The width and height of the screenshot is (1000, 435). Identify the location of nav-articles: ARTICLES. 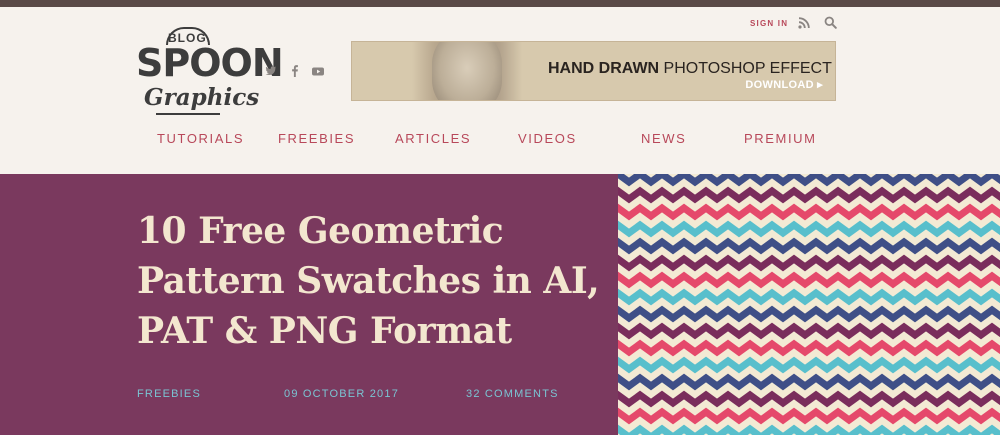
(433, 138).